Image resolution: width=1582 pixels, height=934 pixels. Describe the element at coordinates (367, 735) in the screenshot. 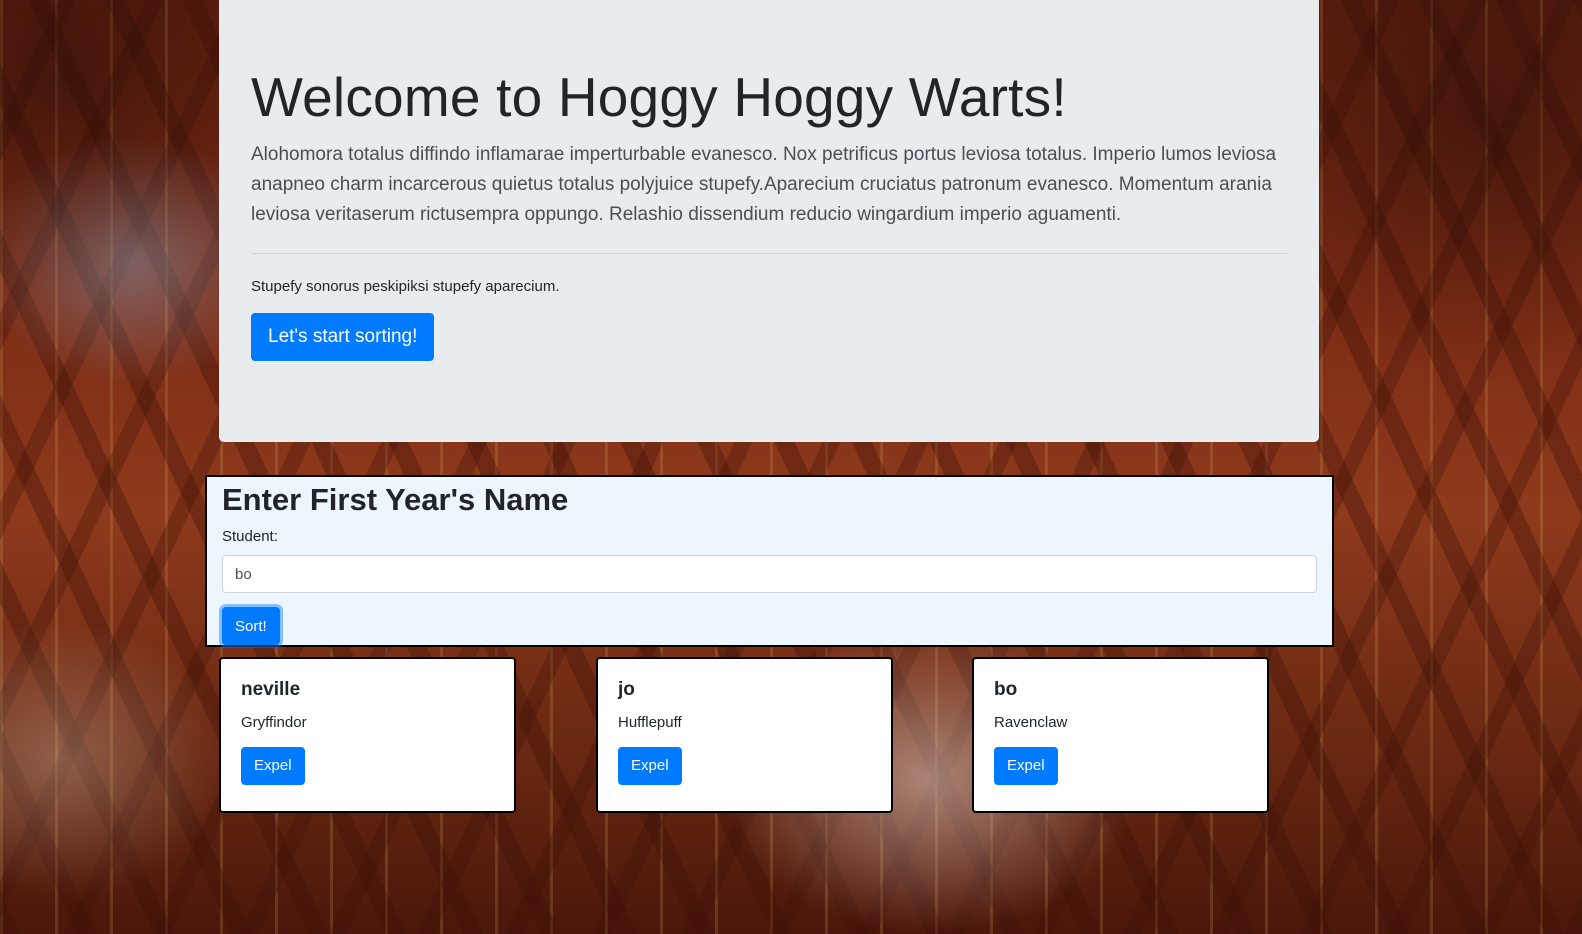

I see `student-card-neville: neville Gryffindor Expel` at that location.